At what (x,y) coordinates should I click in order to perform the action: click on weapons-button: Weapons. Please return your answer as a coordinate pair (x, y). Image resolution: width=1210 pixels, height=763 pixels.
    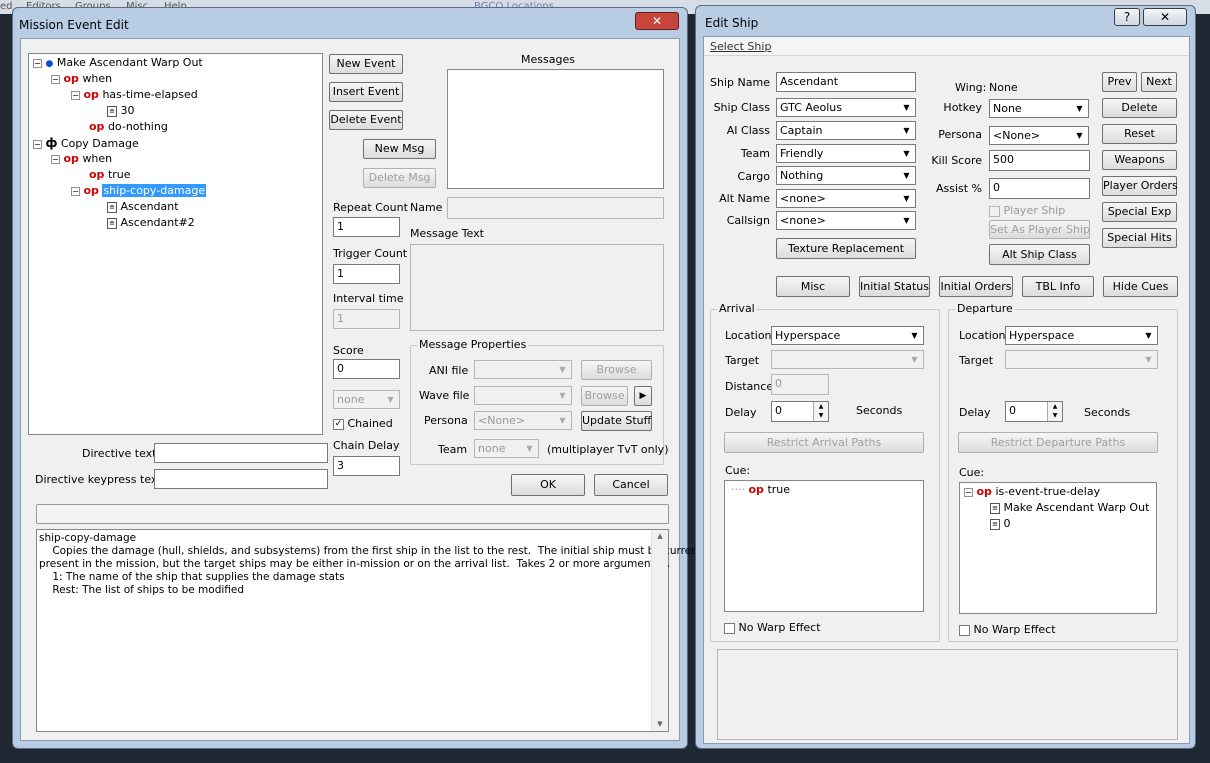
    Looking at the image, I should click on (1139, 160).